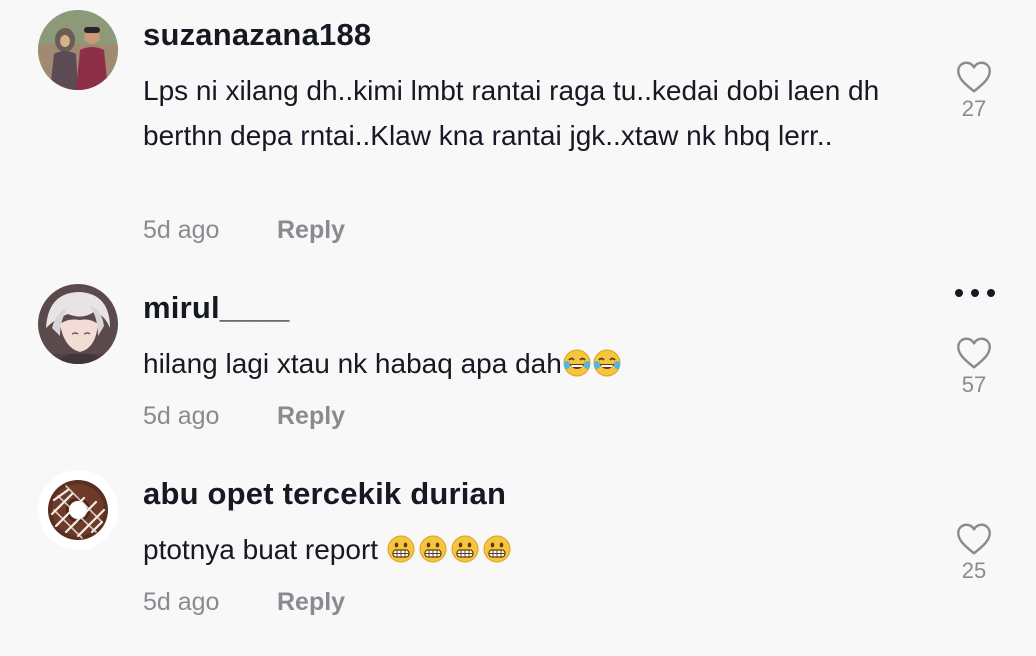 The width and height of the screenshot is (1036, 656). What do you see at coordinates (257, 35) in the screenshot?
I see `comment-username: suzanazana188` at bounding box center [257, 35].